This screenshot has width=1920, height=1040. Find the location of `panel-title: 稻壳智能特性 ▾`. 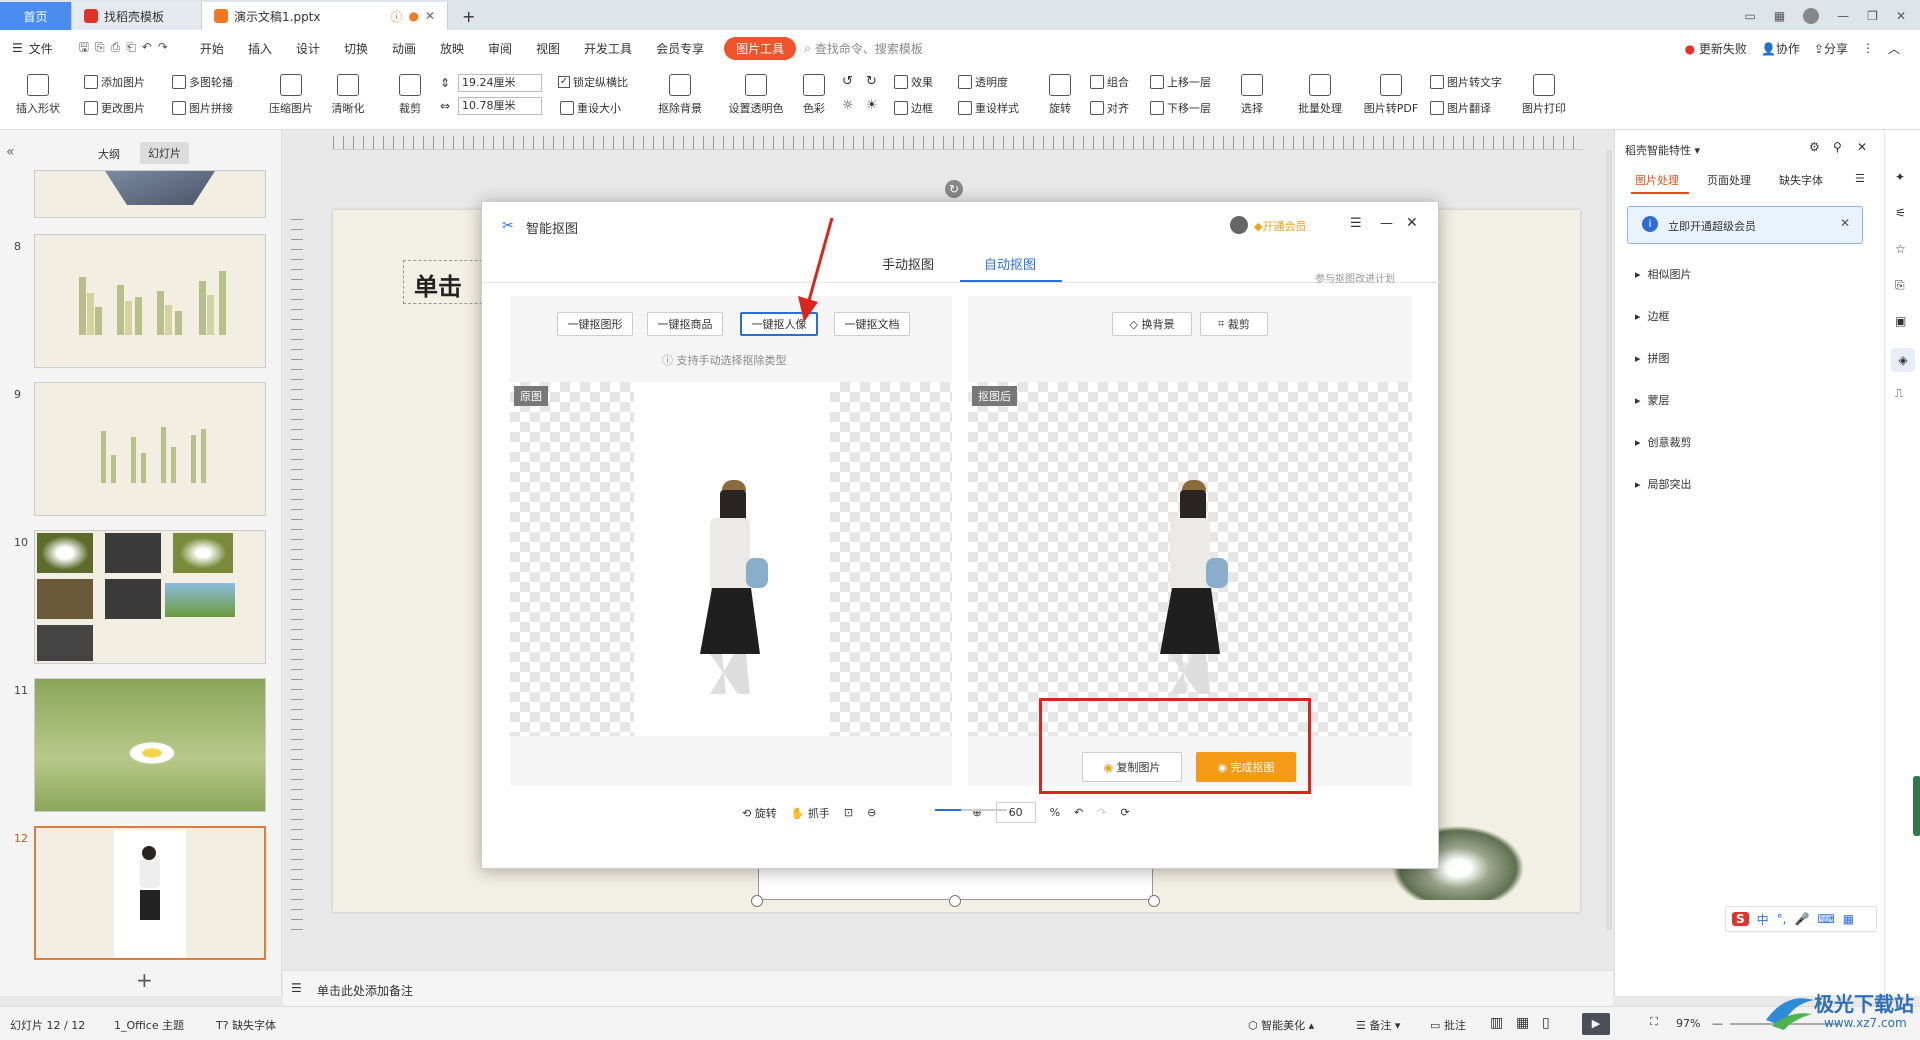

panel-title: 稻壳智能特性 ▾ is located at coordinates (1662, 150).